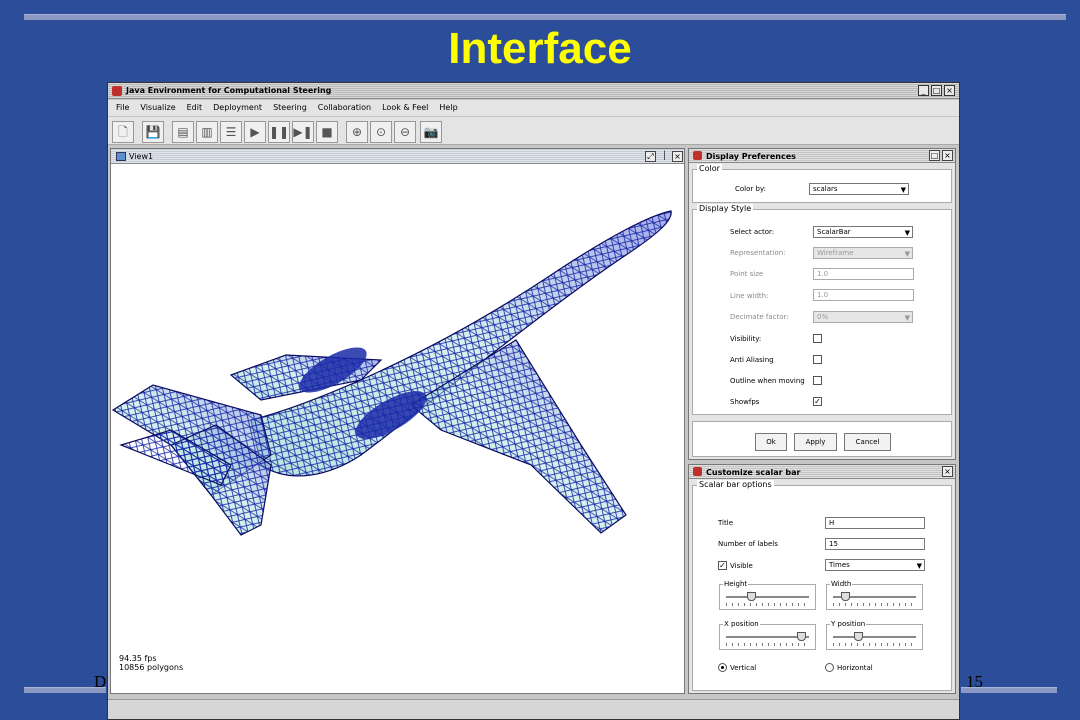 Image resolution: width=1080 pixels, height=720 pixels. What do you see at coordinates (745, 402) in the screenshot?
I see `showfps-label: Showfps` at bounding box center [745, 402].